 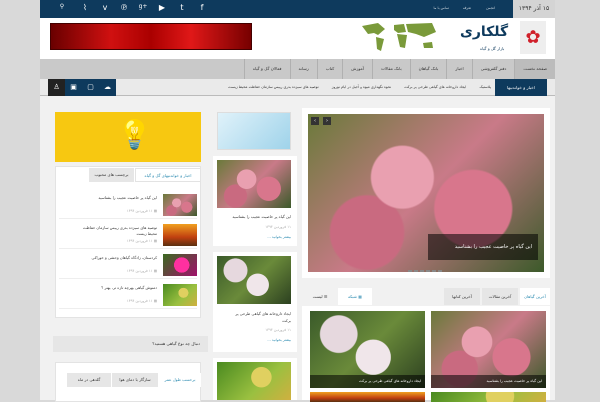 I want to click on ticker-item: ایجاد داروخانه های گیاهی طرحی پر برکت, so click(x=435, y=87).